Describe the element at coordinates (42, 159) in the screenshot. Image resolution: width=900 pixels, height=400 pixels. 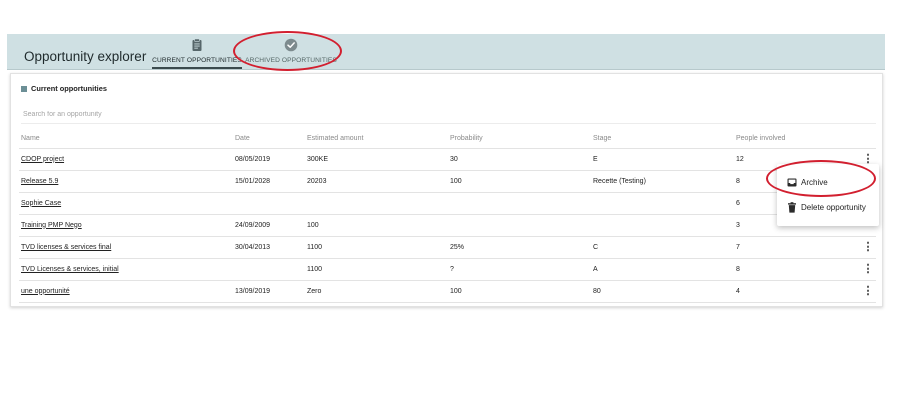
I see `opportunity-link: CDOP project` at that location.